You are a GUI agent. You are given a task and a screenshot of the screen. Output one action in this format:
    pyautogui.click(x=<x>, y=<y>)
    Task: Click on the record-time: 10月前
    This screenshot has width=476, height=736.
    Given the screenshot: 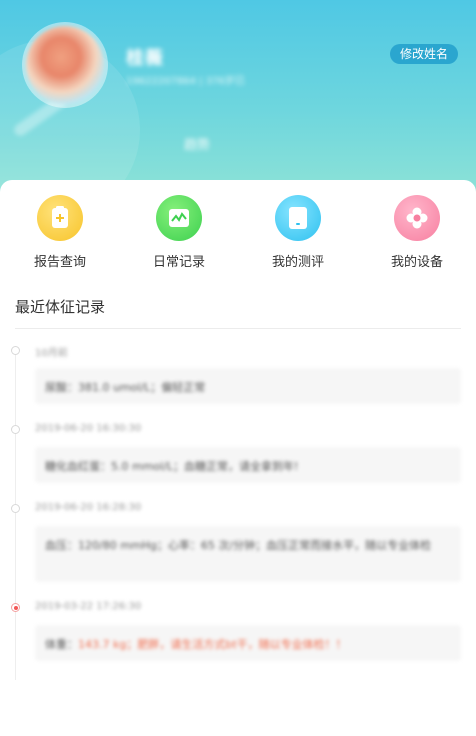 What is the action you would take?
    pyautogui.click(x=51, y=353)
    